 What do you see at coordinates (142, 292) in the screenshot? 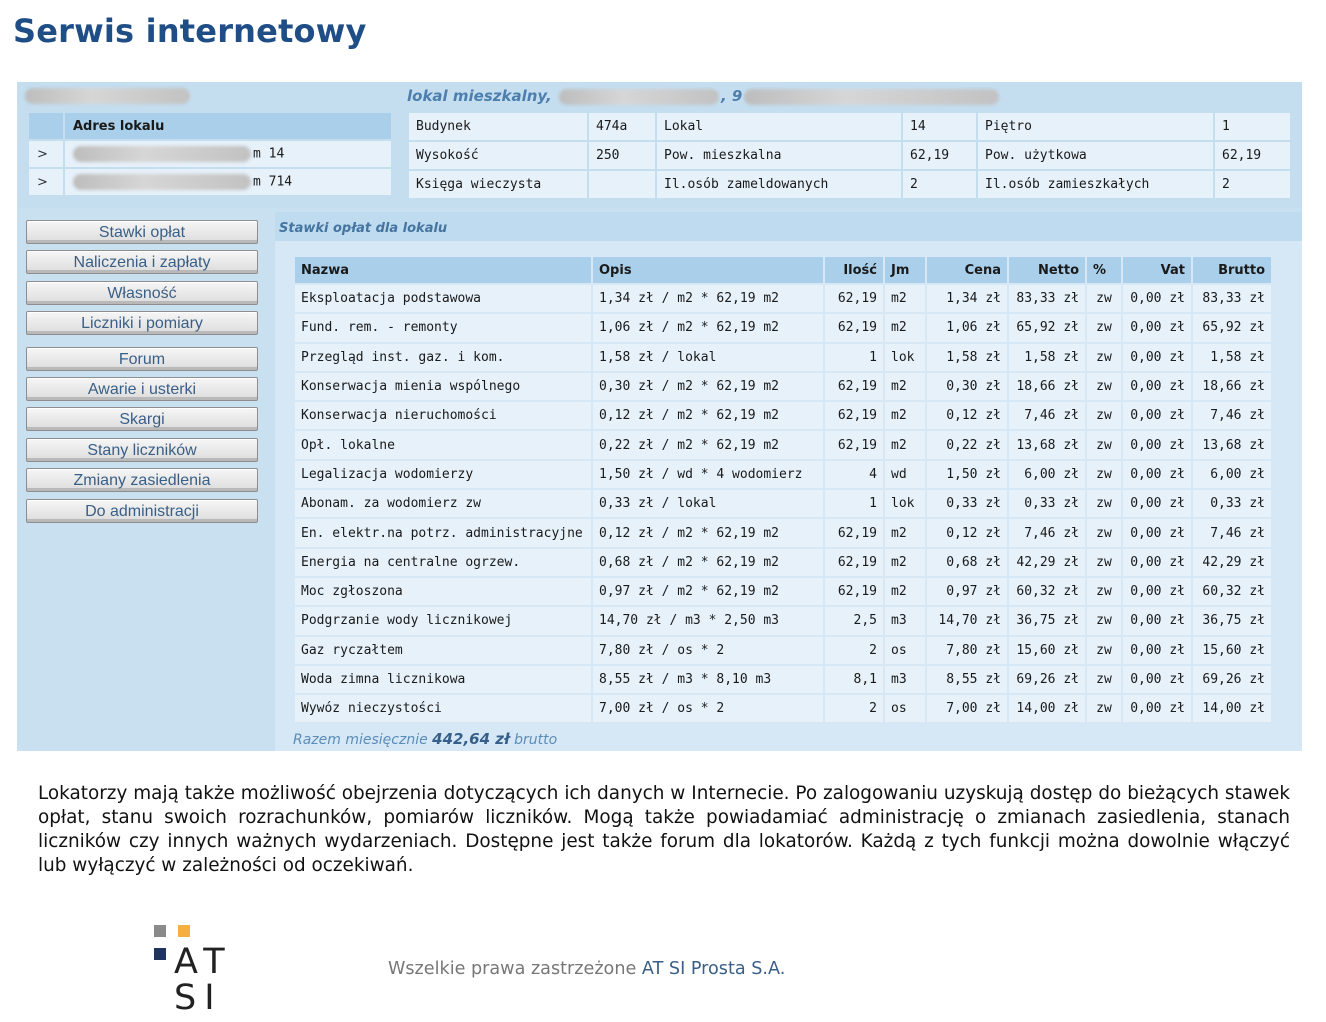
I see `menu-button-wlasnosc: Własność` at bounding box center [142, 292].